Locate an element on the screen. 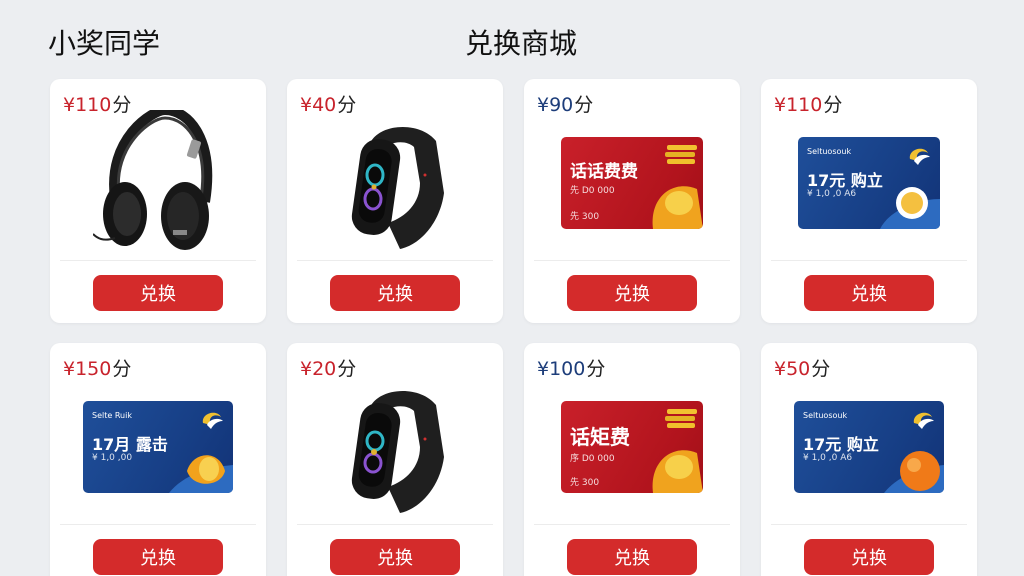  card-line: 先 D0 000 is located at coordinates (592, 191).